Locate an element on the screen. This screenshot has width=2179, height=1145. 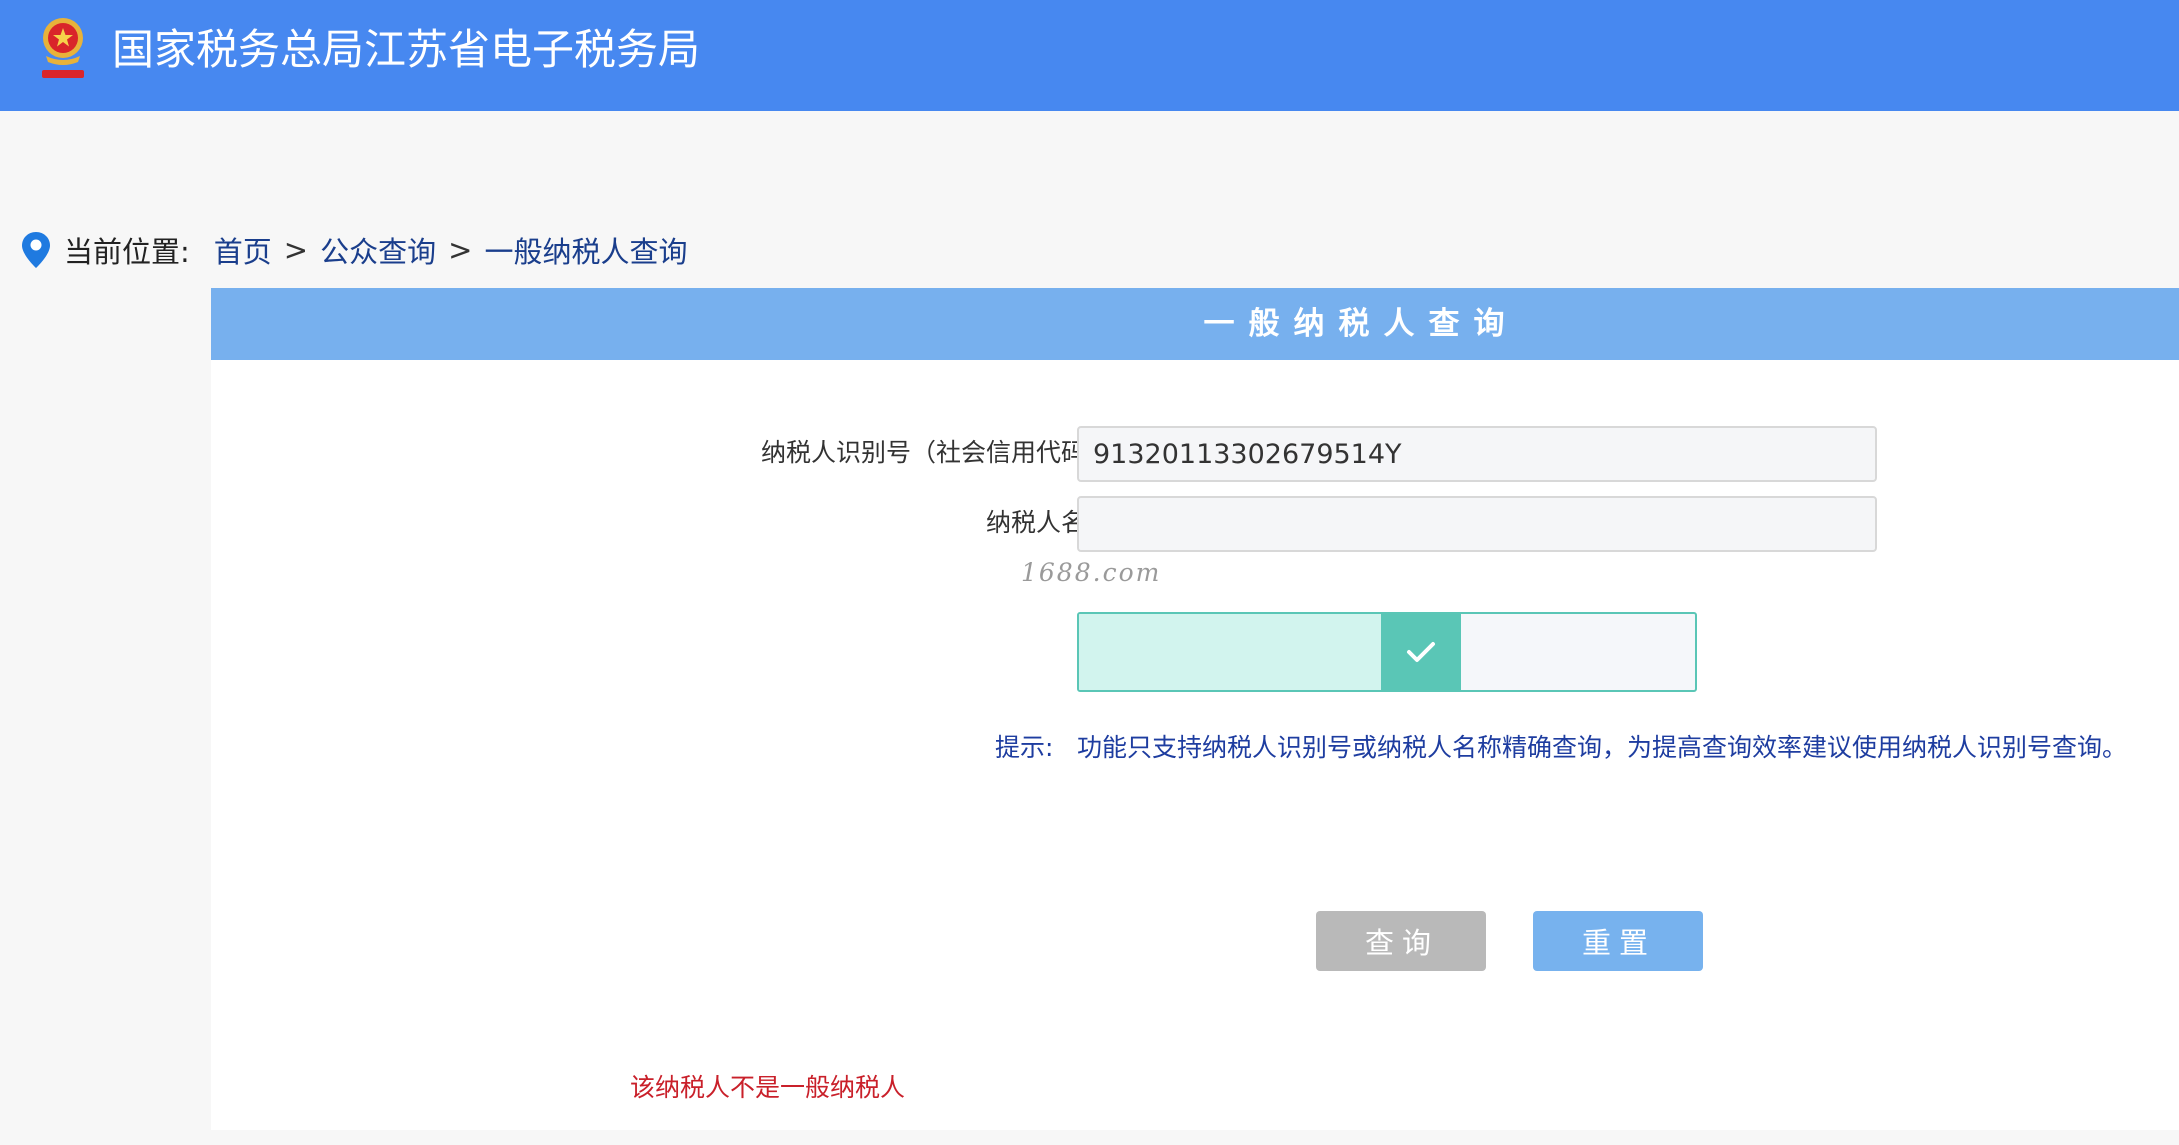
breadcrumb: 当前位置: 首页 > 公众查询 > 一般纳税人查询 is located at coordinates (354, 250).